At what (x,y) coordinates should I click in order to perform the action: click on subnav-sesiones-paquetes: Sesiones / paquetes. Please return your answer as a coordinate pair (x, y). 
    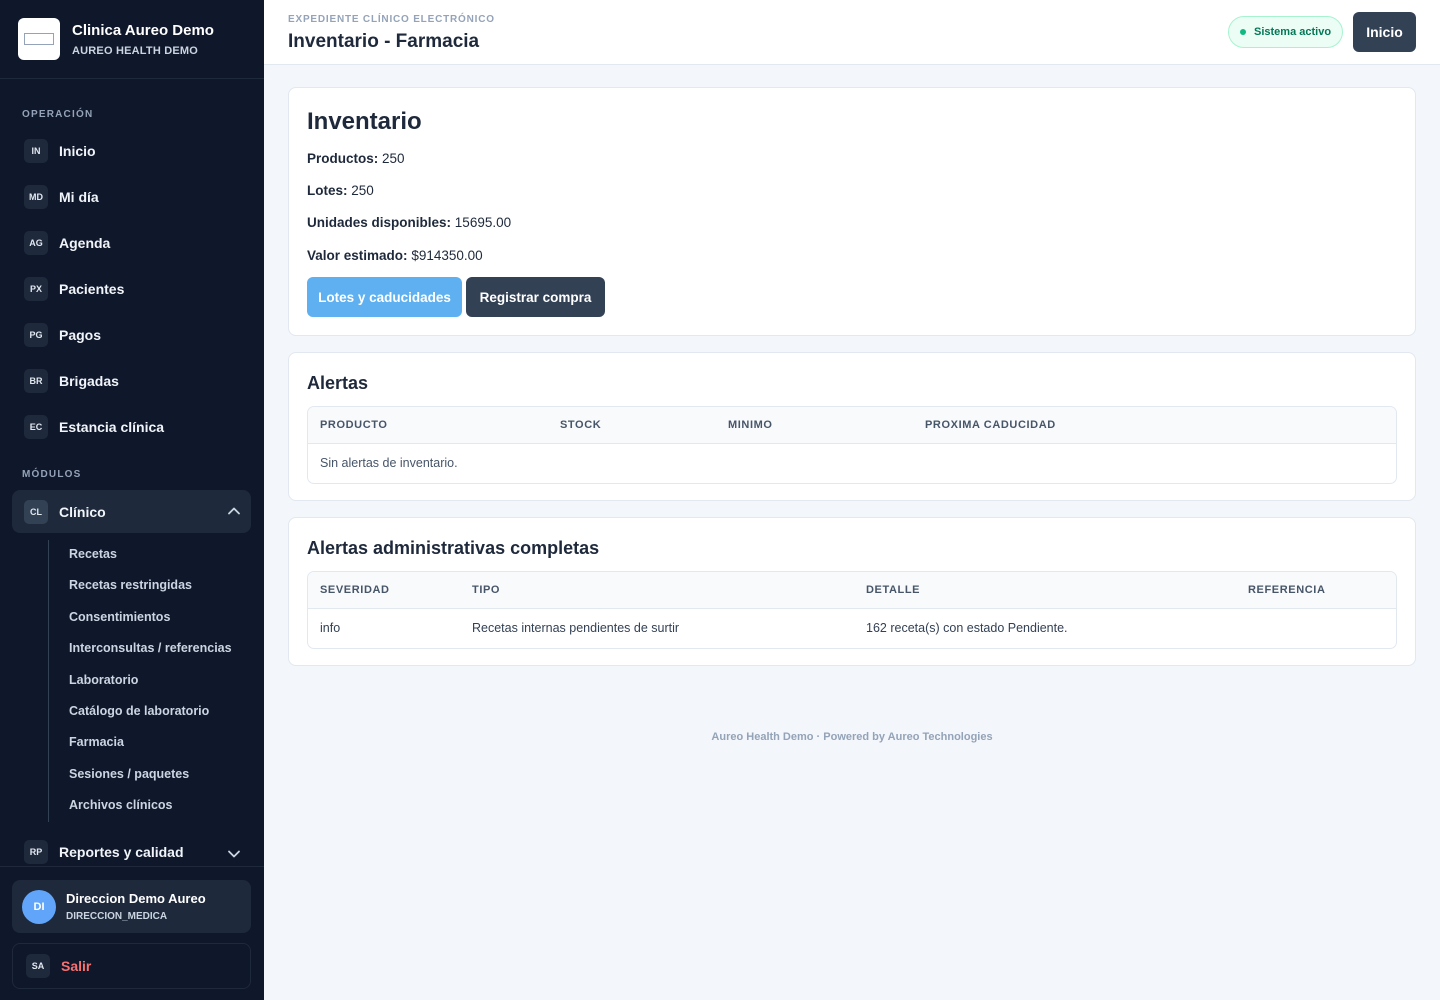
    Looking at the image, I should click on (129, 774).